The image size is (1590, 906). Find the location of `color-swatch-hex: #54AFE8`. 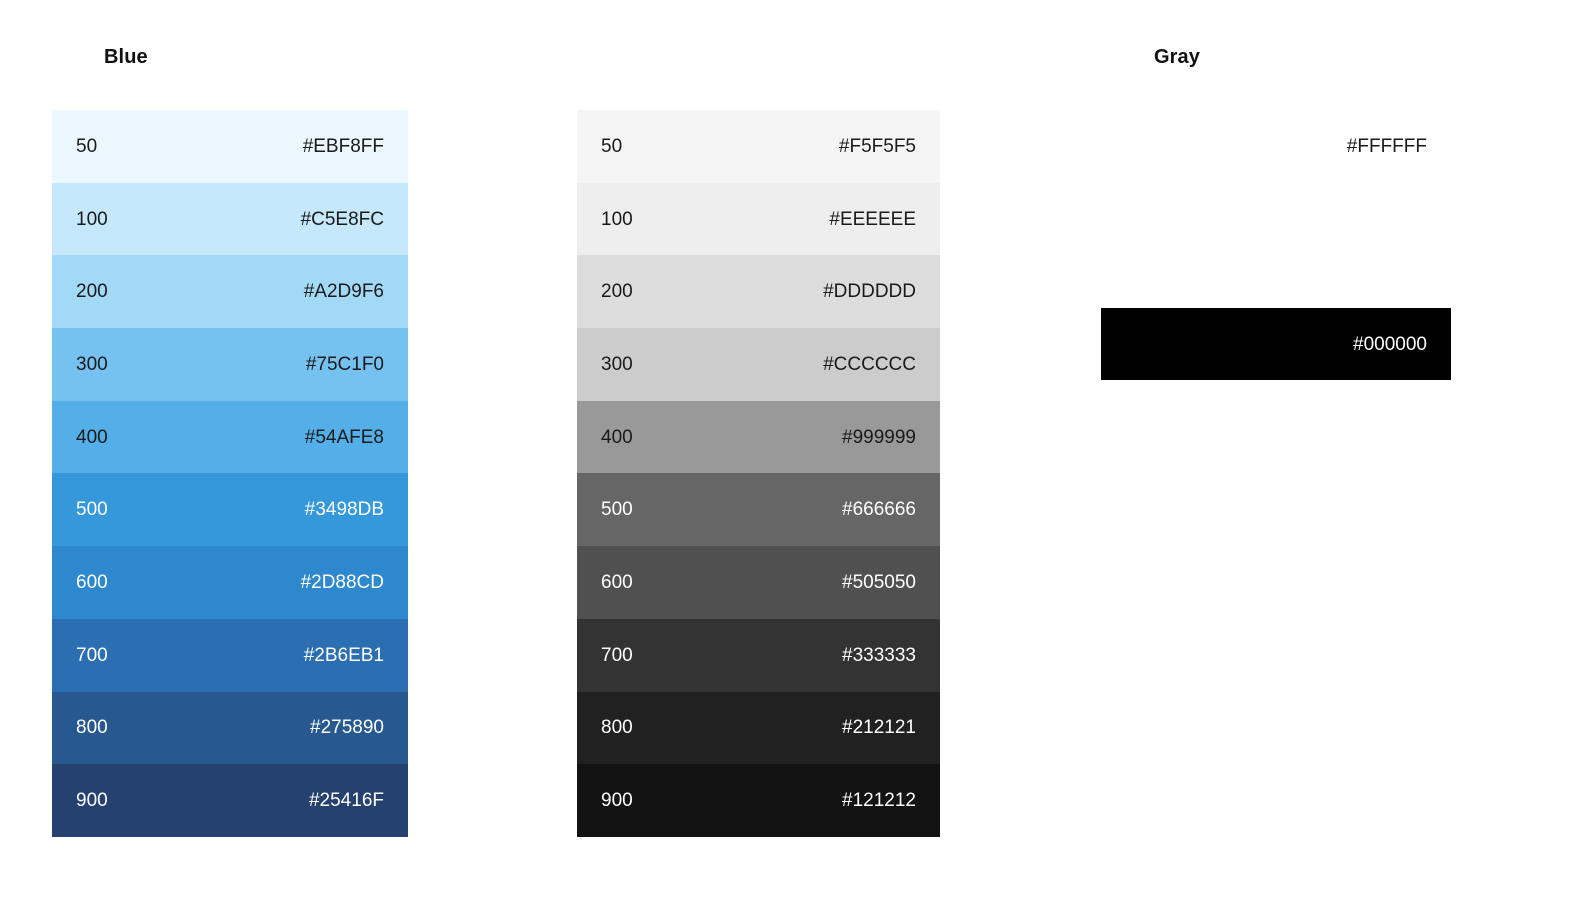

color-swatch-hex: #54AFE8 is located at coordinates (344, 437).